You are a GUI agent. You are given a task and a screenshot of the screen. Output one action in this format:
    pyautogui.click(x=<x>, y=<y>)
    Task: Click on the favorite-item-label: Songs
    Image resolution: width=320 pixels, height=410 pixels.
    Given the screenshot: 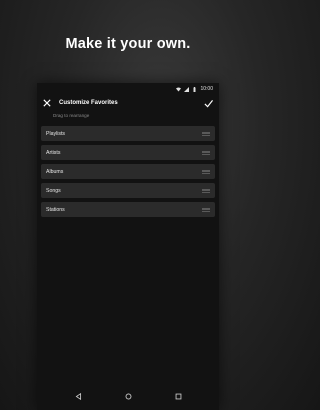 What is the action you would take?
    pyautogui.click(x=53, y=190)
    